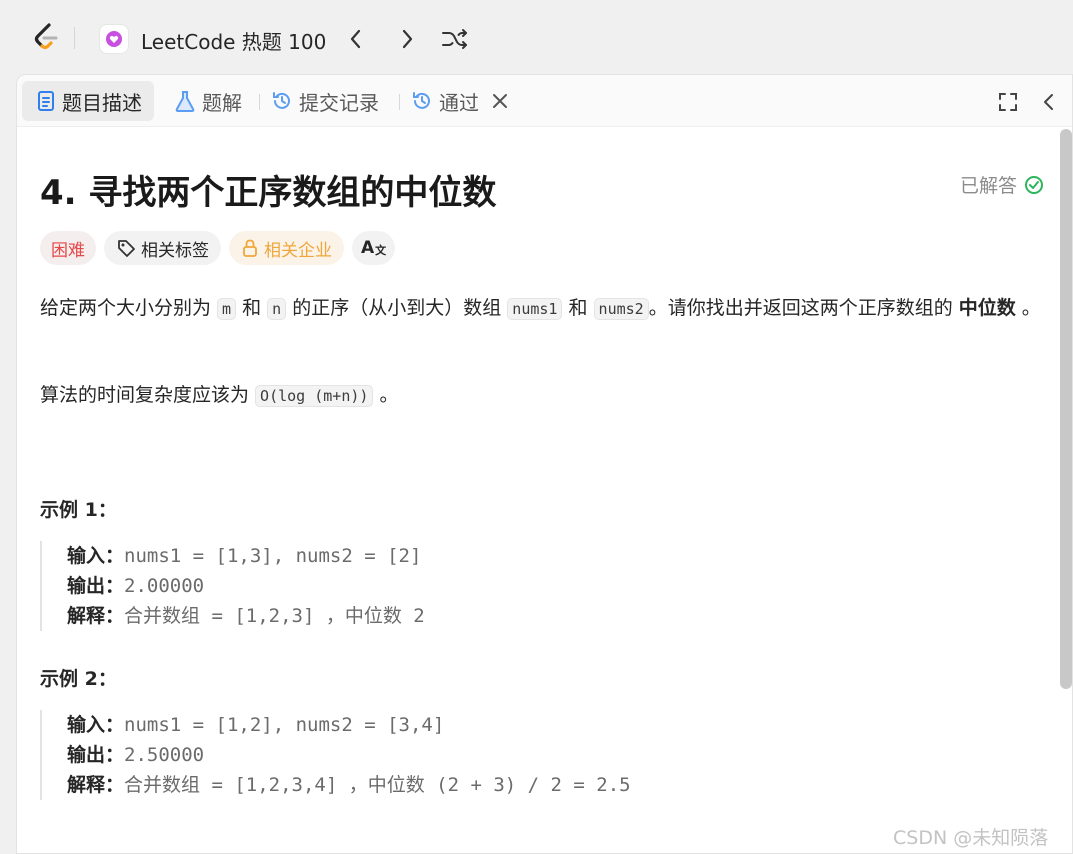 The image size is (1073, 854). What do you see at coordinates (227, 309) in the screenshot?
I see `inline-code: m` at bounding box center [227, 309].